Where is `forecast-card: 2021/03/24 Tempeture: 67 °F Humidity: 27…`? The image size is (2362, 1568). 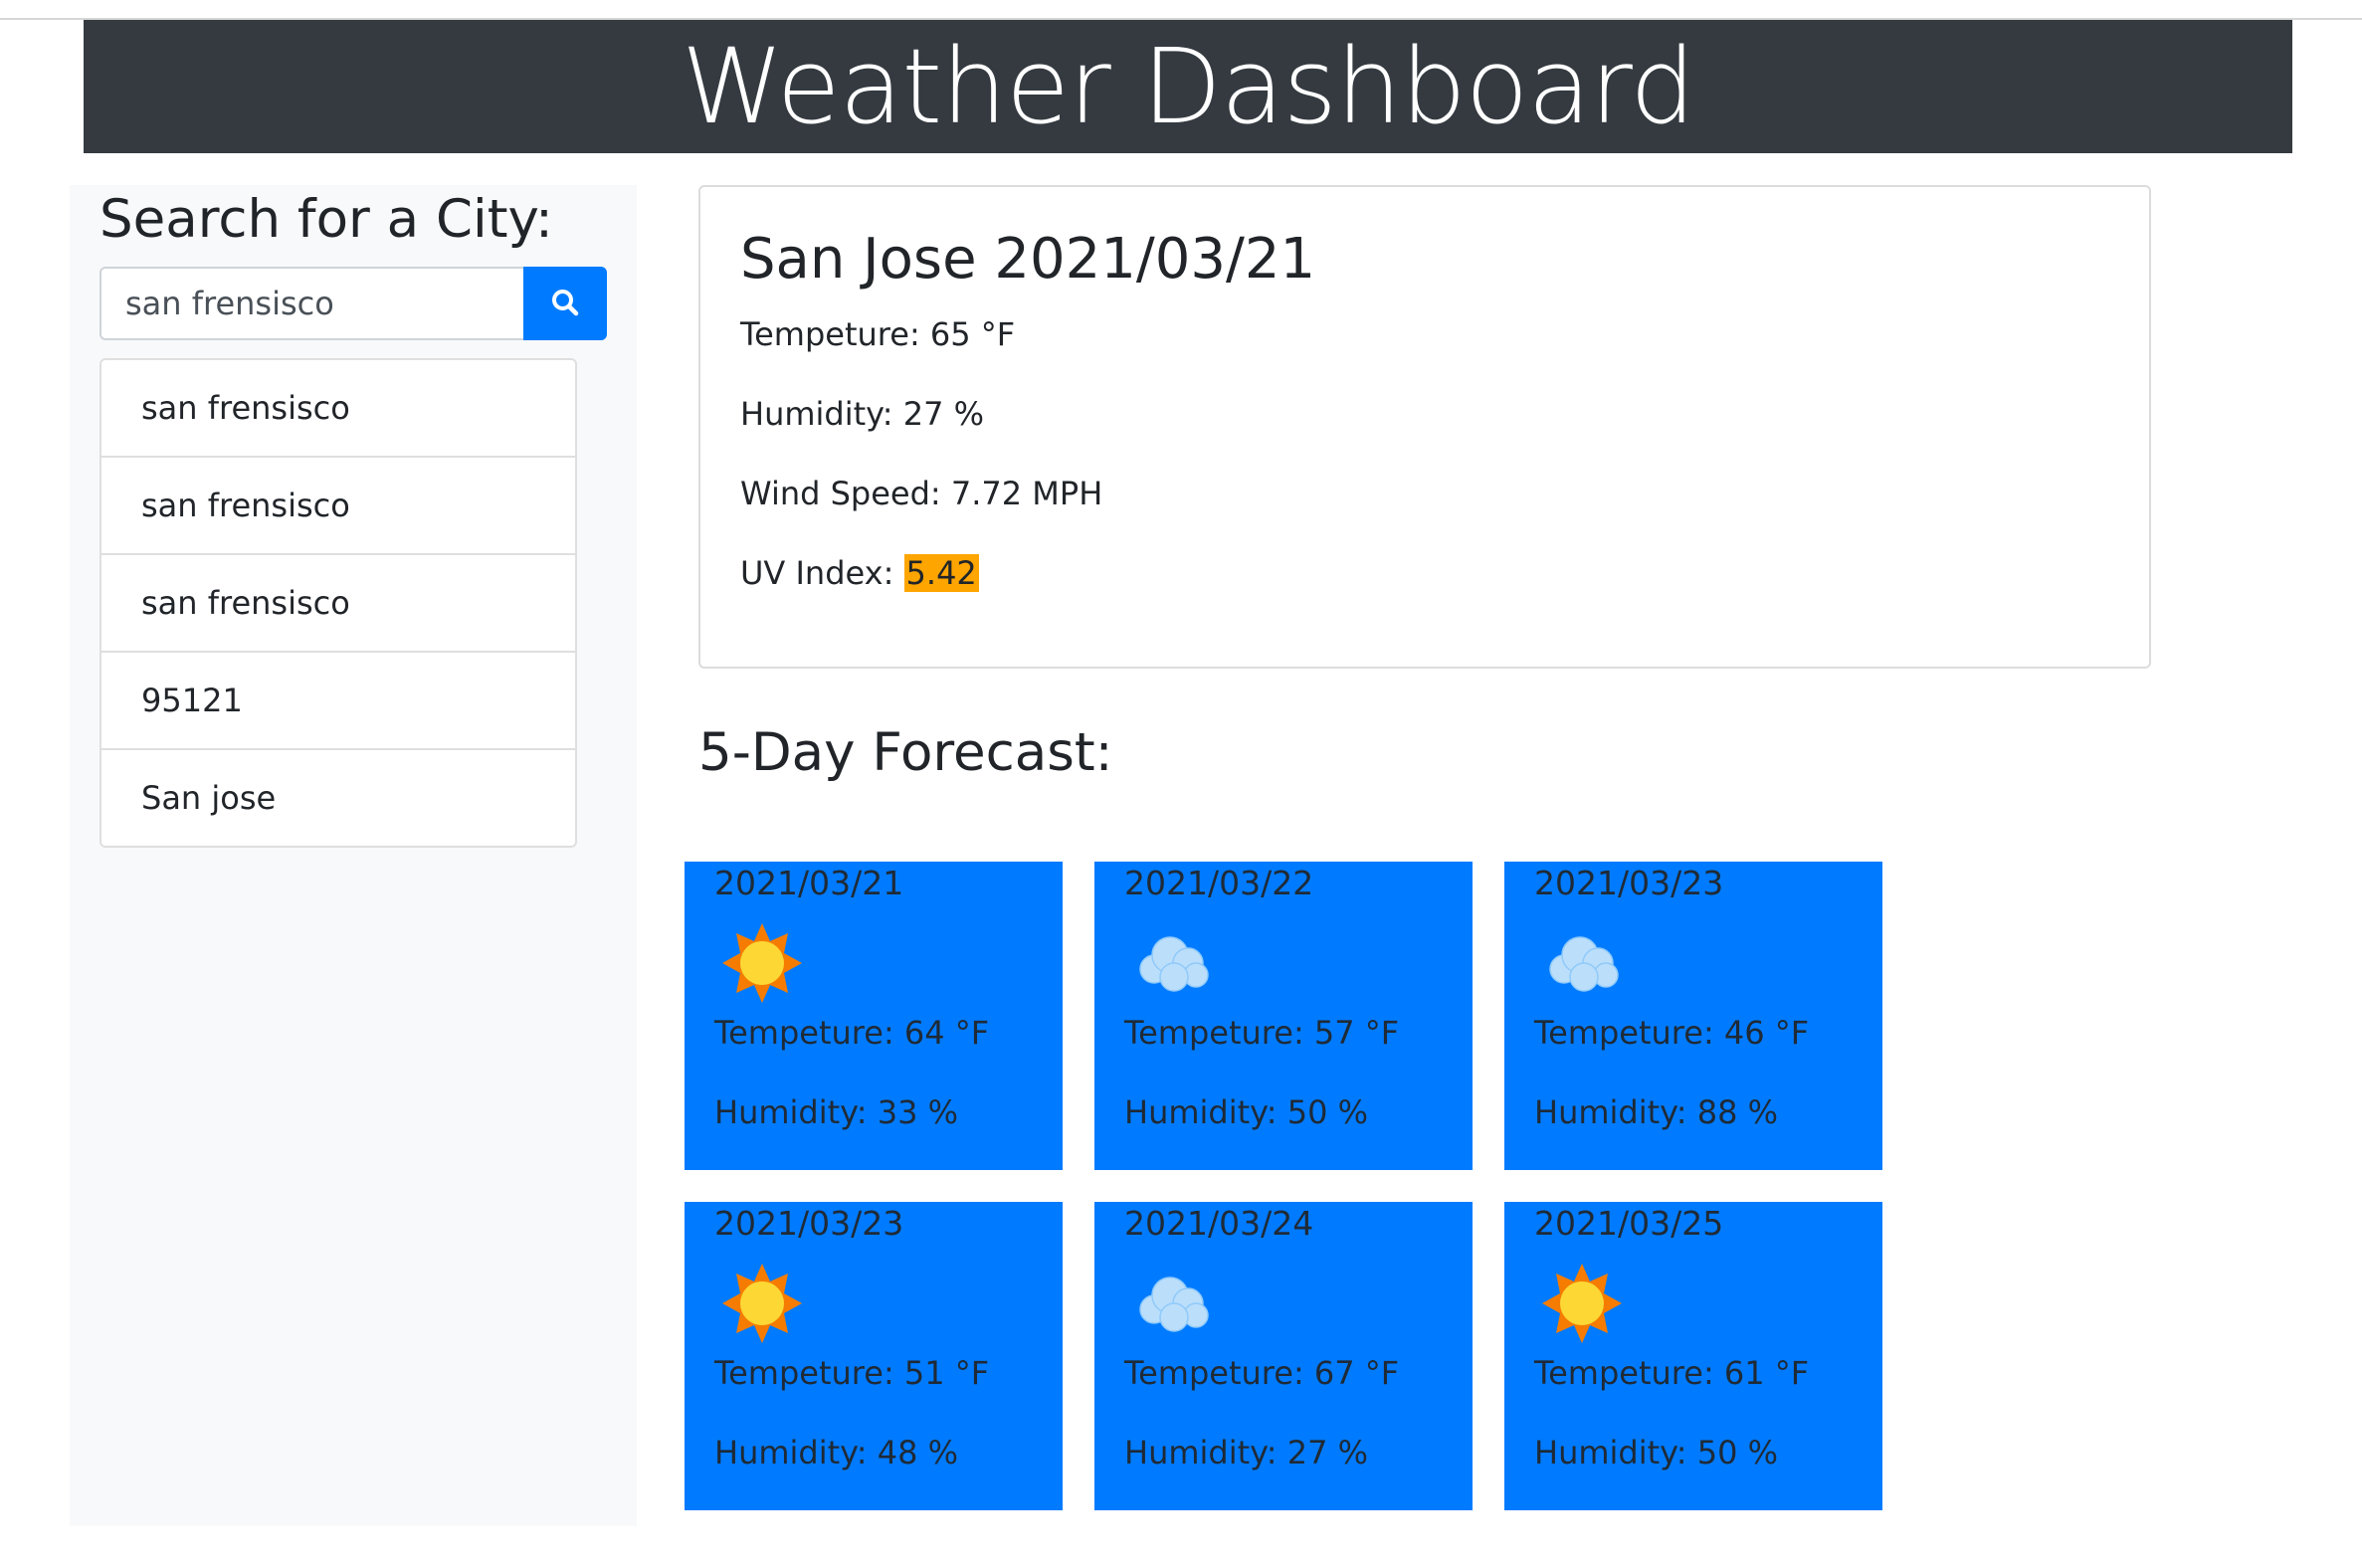 forecast-card: 2021/03/24 Tempeture: 67 °F Humidity: 27… is located at coordinates (1283, 1356).